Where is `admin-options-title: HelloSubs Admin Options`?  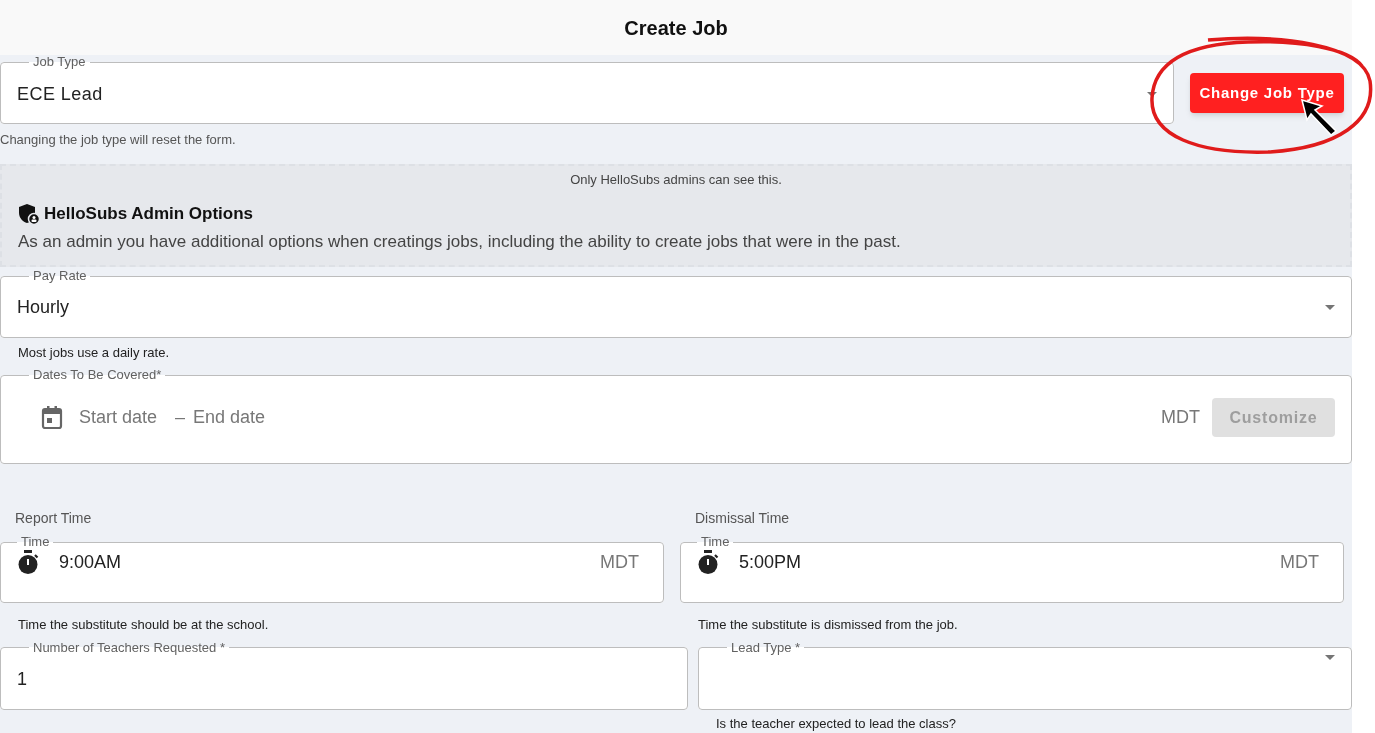 admin-options-title: HelloSubs Admin Options is located at coordinates (149, 214).